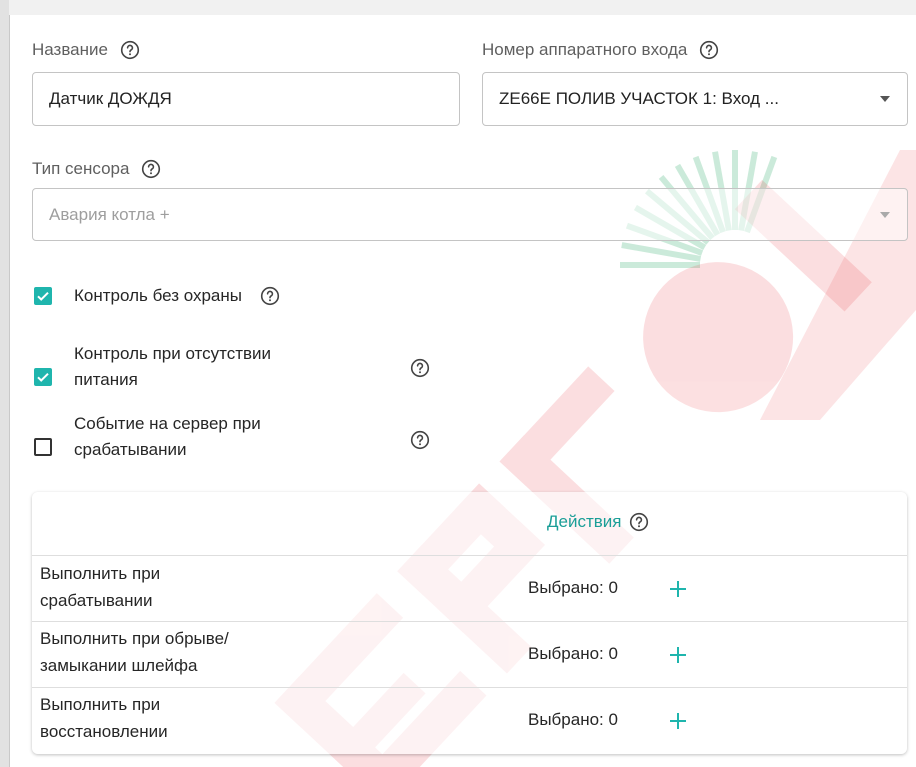 This screenshot has height=767, width=916. Describe the element at coordinates (585, 49) in the screenshot. I see `hardware-input-label-text: Номер аппаратного входа` at that location.